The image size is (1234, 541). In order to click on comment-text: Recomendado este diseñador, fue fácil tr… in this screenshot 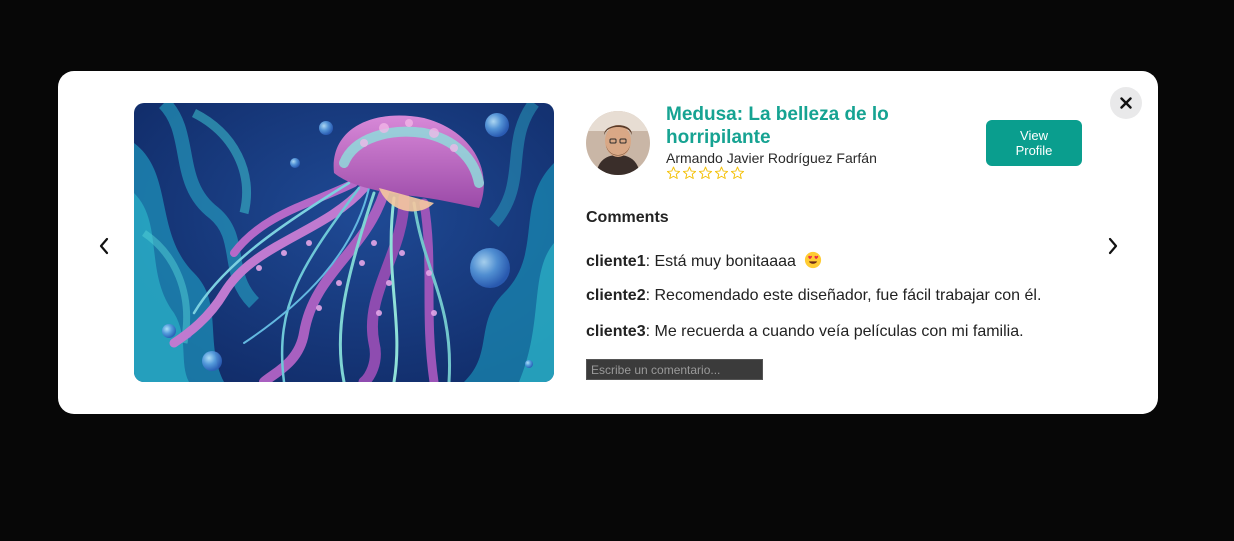, I will do `click(848, 295)`.